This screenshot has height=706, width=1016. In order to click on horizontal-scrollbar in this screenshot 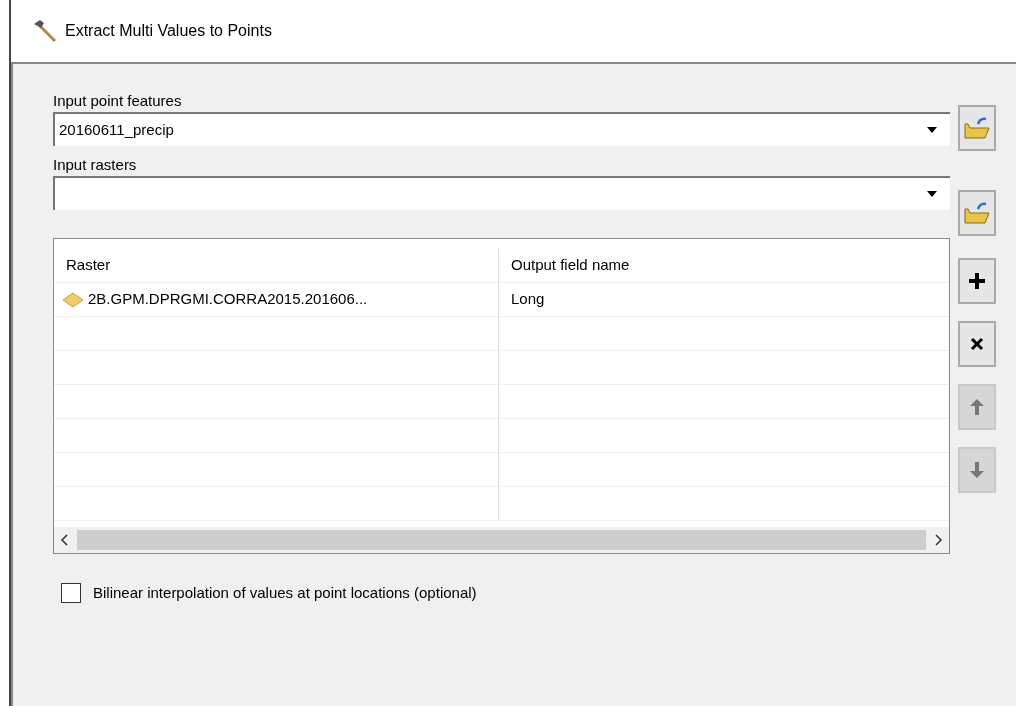, I will do `click(501, 540)`.